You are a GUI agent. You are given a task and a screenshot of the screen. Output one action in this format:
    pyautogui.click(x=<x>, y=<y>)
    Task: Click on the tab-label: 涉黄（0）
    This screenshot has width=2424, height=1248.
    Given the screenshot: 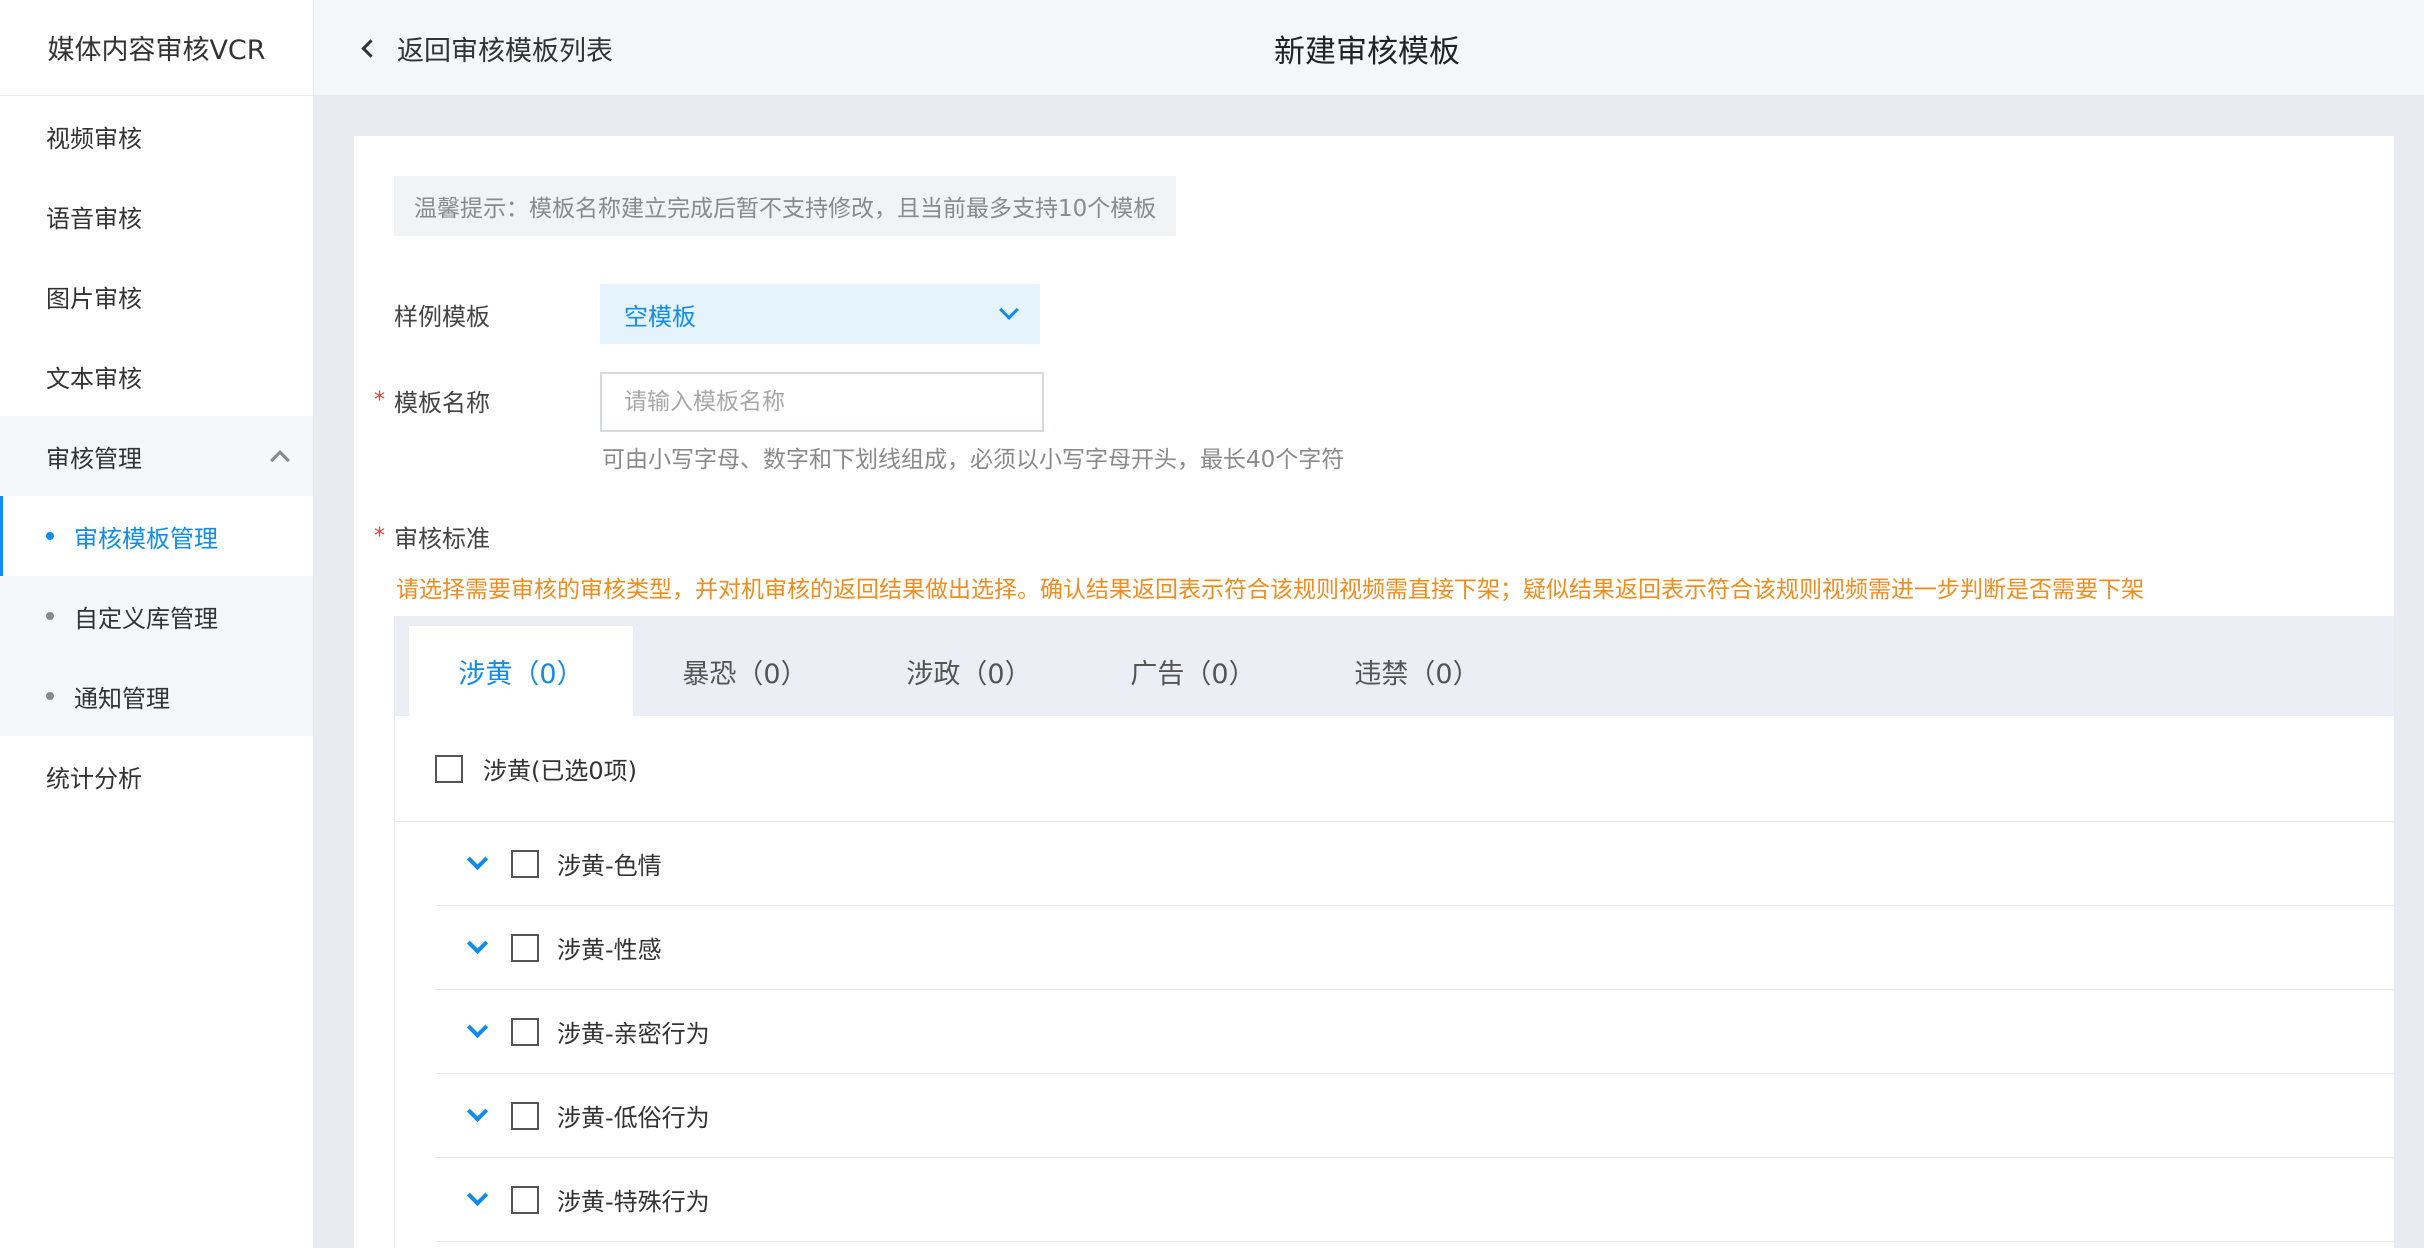 What is the action you would take?
    pyautogui.click(x=521, y=674)
    